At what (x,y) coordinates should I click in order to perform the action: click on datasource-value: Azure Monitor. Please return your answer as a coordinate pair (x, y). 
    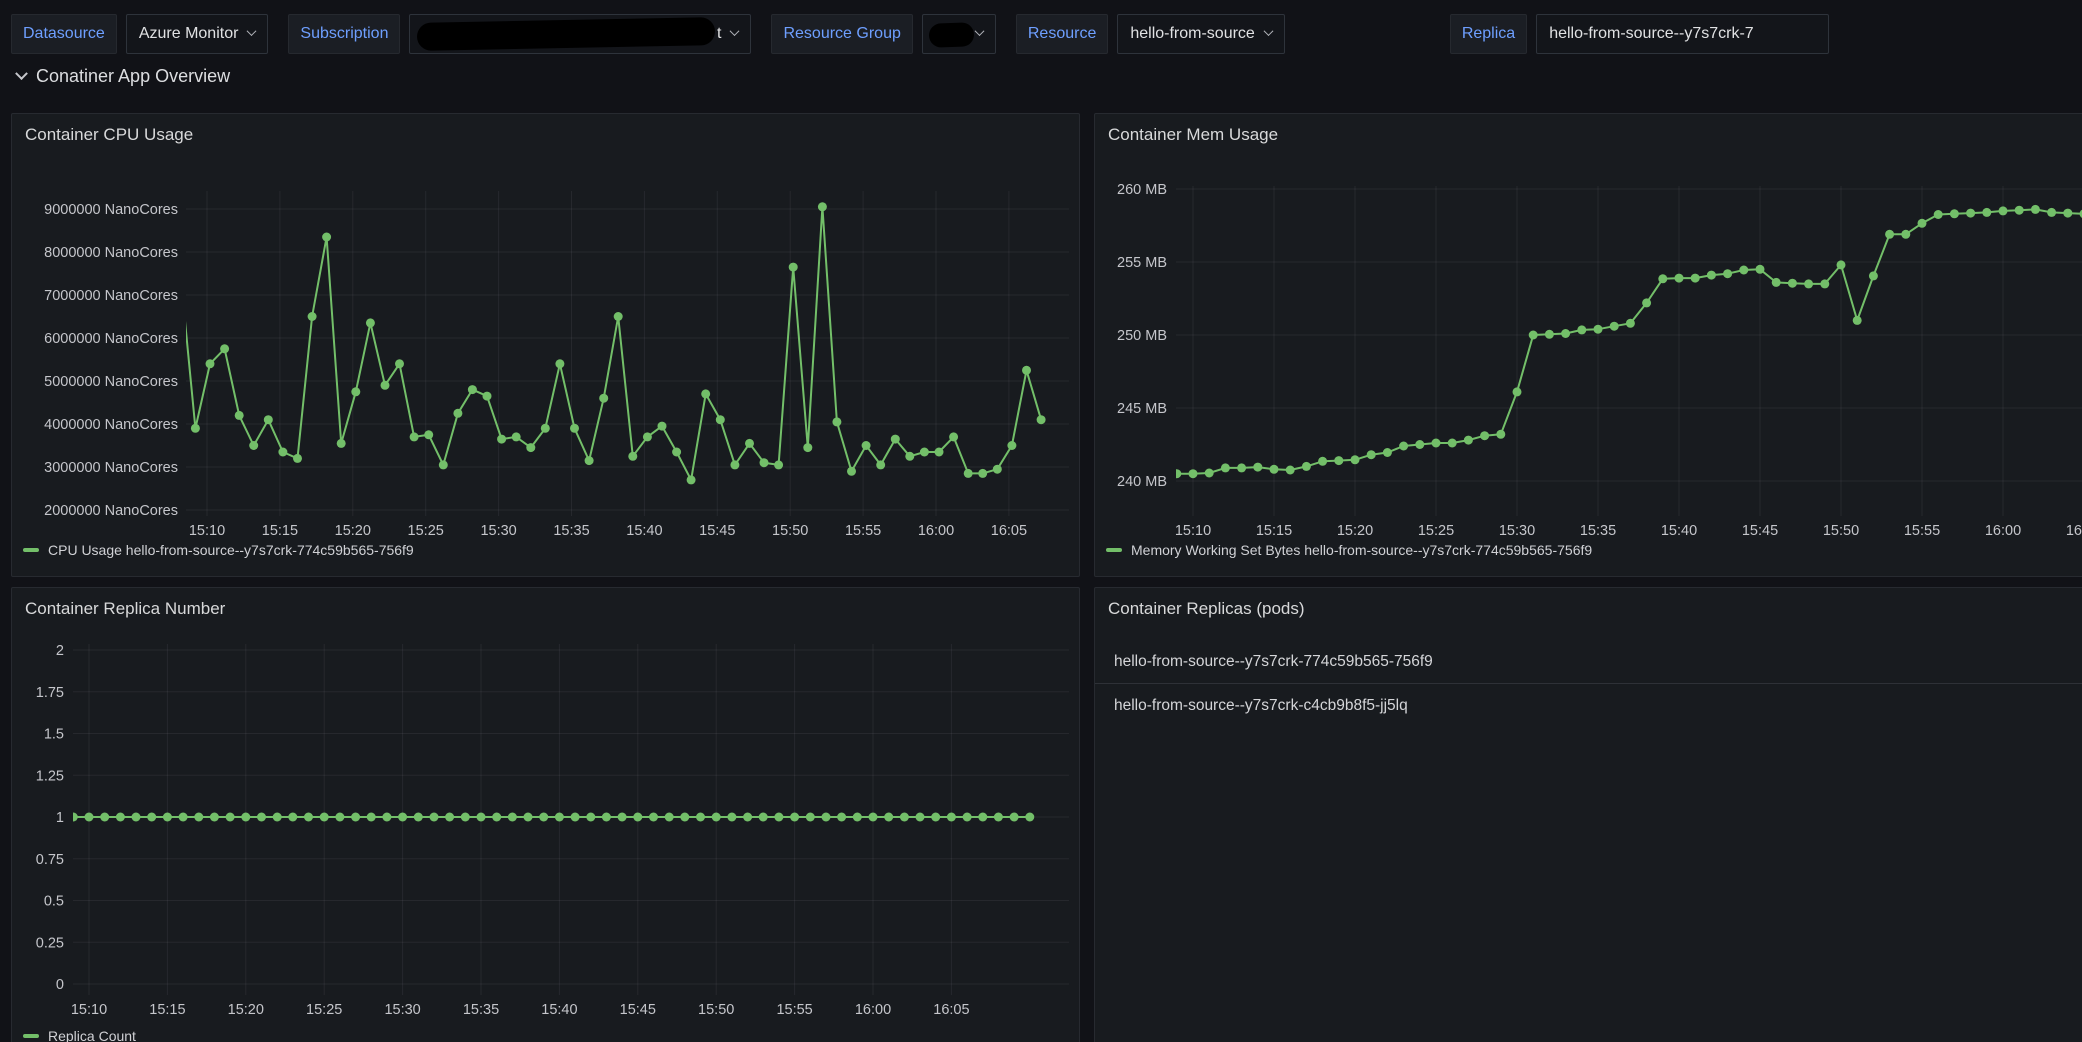
    Looking at the image, I should click on (188, 33).